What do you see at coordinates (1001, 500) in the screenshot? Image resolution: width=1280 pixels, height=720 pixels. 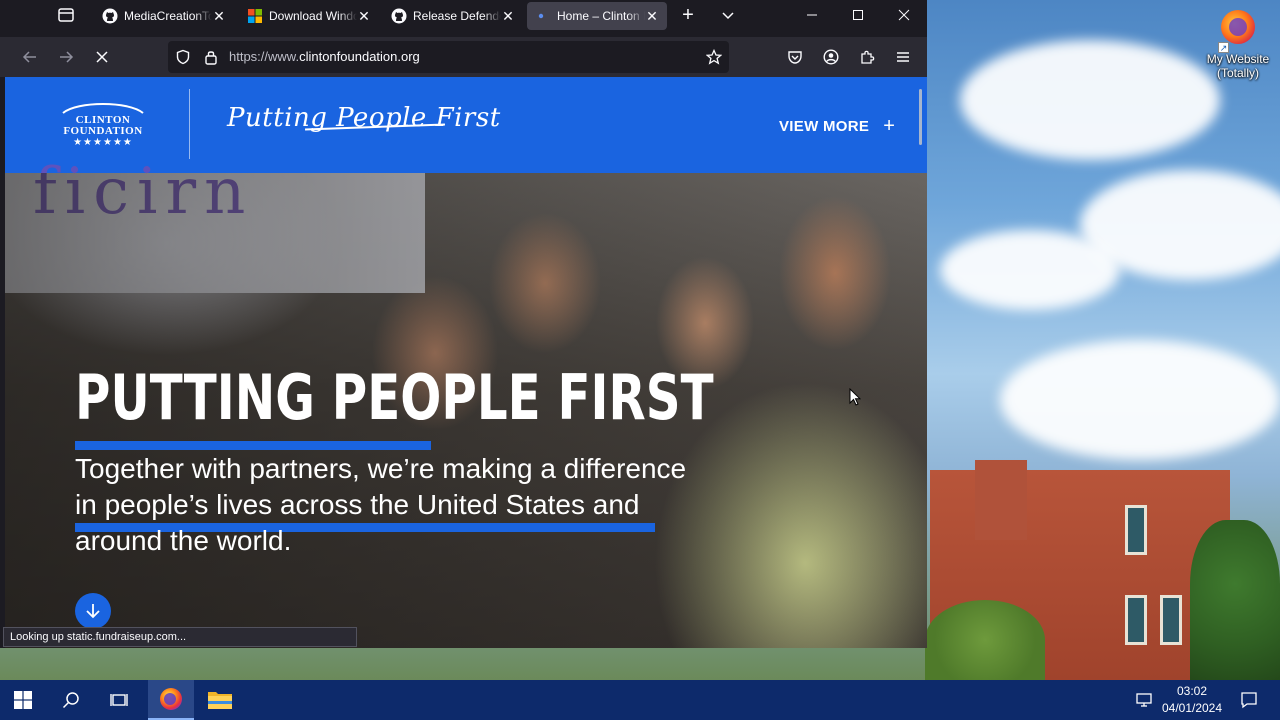 I see `chimney` at bounding box center [1001, 500].